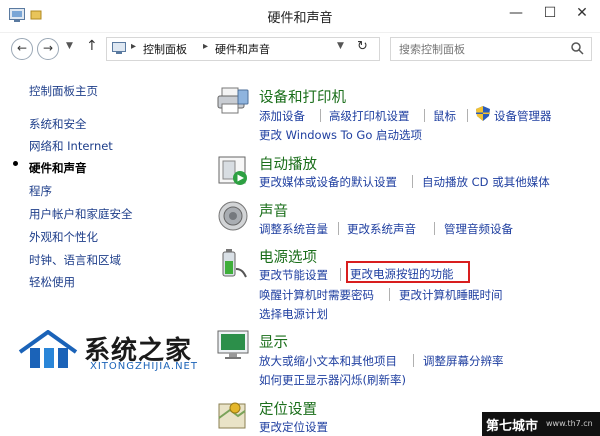  I want to click on link-text-size: 放大或缩小文本和其他项目, so click(328, 361).